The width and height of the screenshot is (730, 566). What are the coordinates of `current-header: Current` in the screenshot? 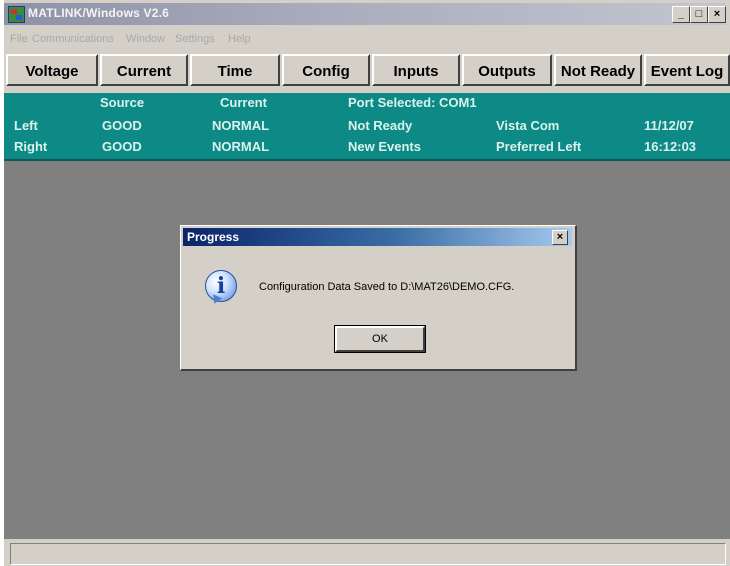 It's located at (243, 102).